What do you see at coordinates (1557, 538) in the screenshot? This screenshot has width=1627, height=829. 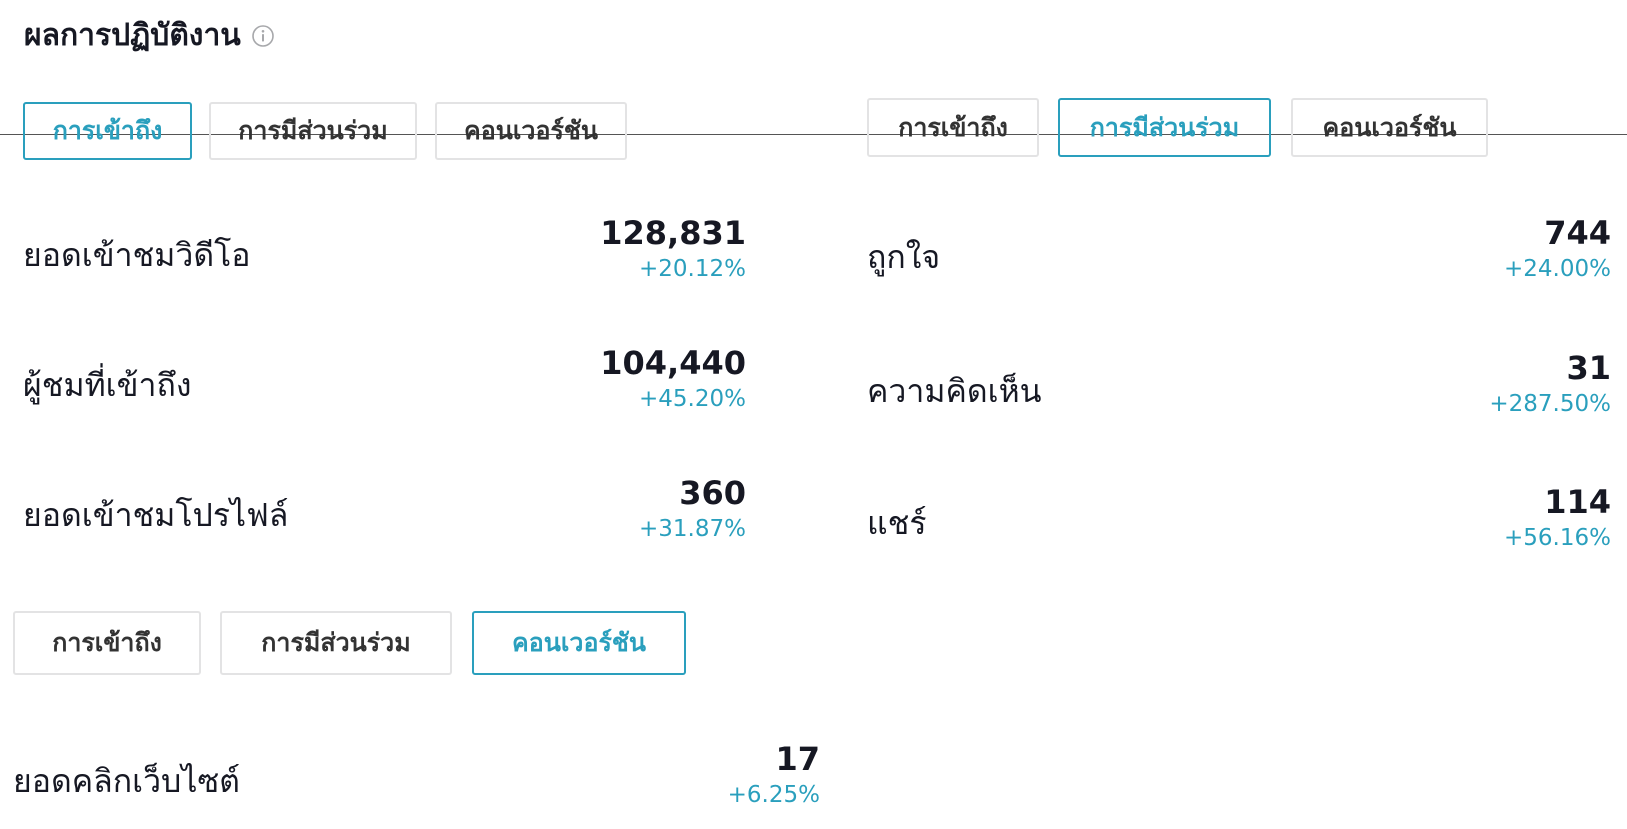 I see `metric-change-shares: +56.16%` at bounding box center [1557, 538].